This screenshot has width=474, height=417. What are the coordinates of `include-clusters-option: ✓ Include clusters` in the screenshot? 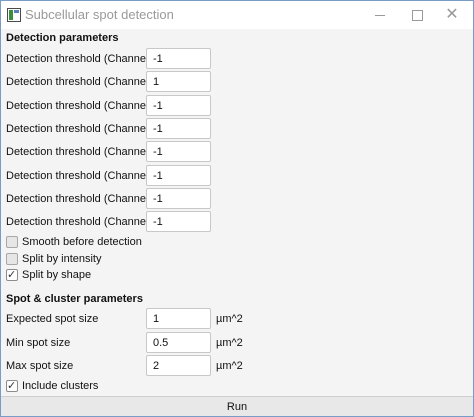 It's located at (52, 386).